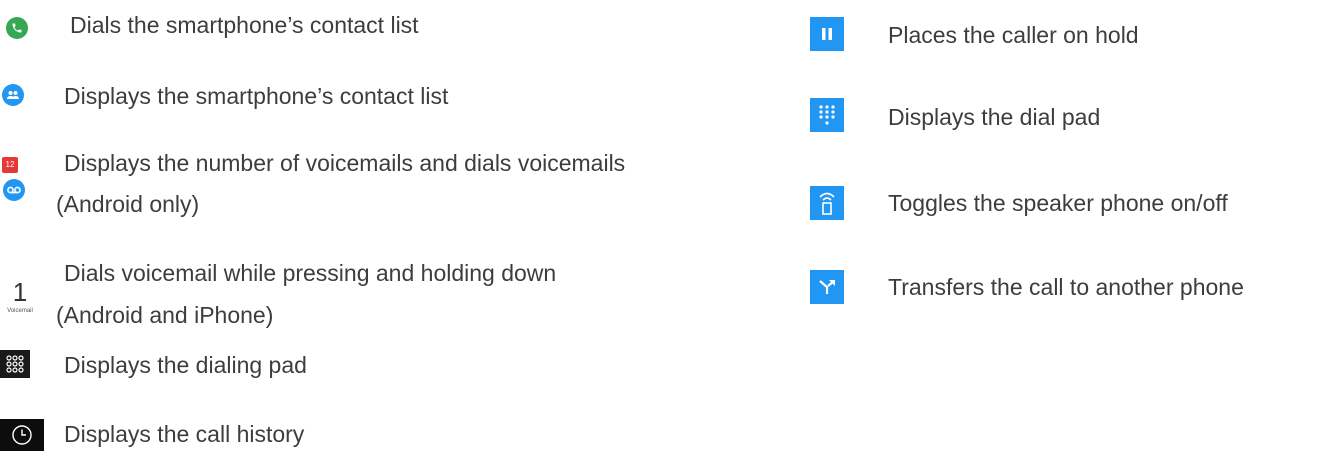 Image resolution: width=1319 pixels, height=468 pixels. What do you see at coordinates (1013, 35) in the screenshot?
I see `hold-description: Places the caller on hold` at bounding box center [1013, 35].